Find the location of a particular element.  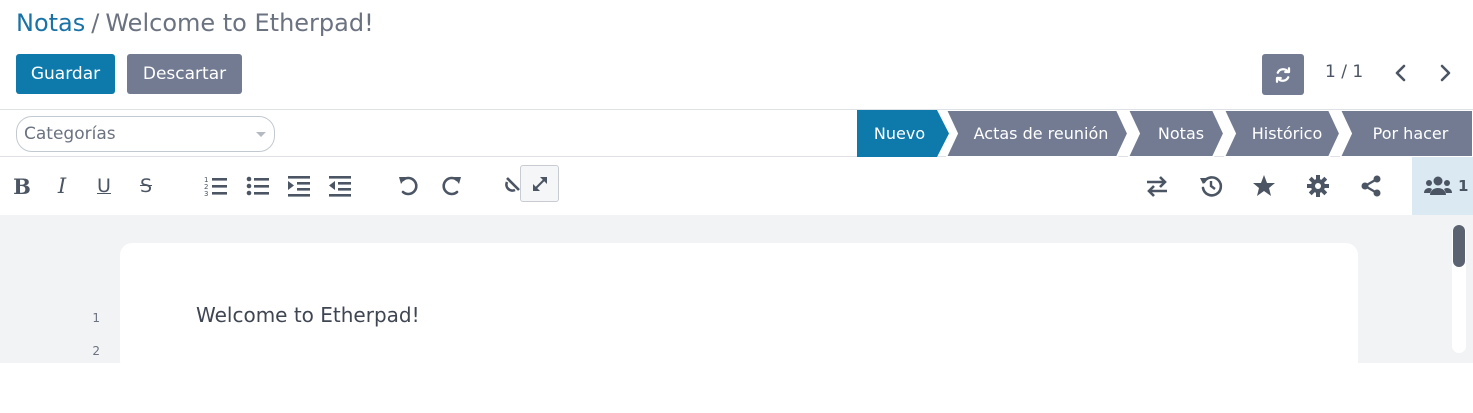

redo-button is located at coordinates (451, 186).